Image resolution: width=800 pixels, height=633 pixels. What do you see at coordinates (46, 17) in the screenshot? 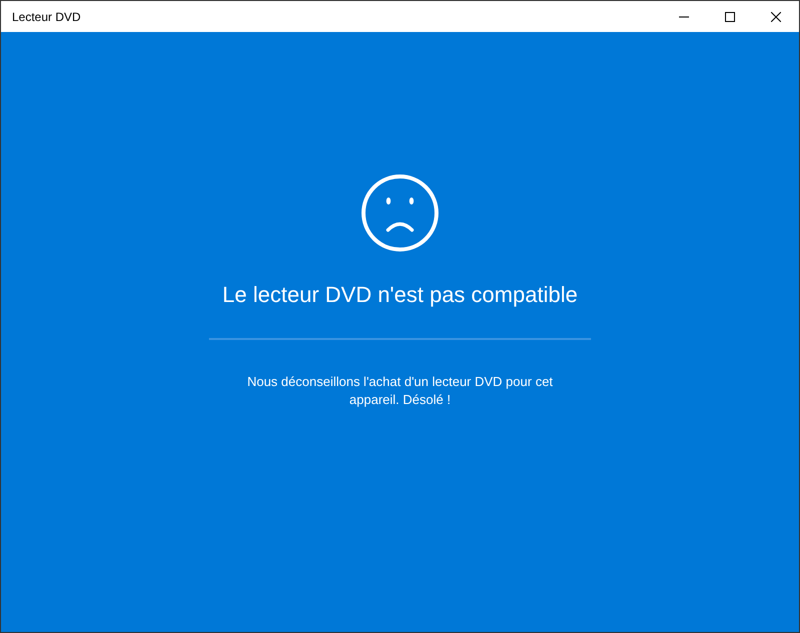
I see `window-title: Lecteur DVD` at bounding box center [46, 17].